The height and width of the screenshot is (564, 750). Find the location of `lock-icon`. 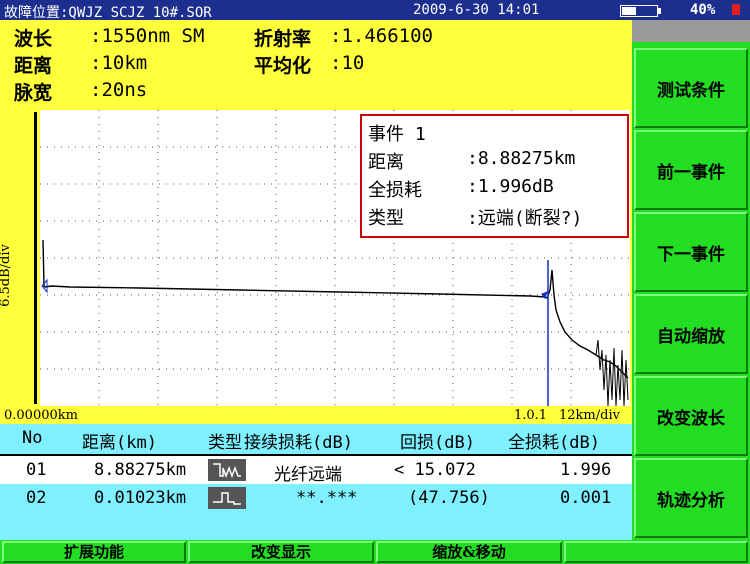

lock-icon is located at coordinates (736, 9).